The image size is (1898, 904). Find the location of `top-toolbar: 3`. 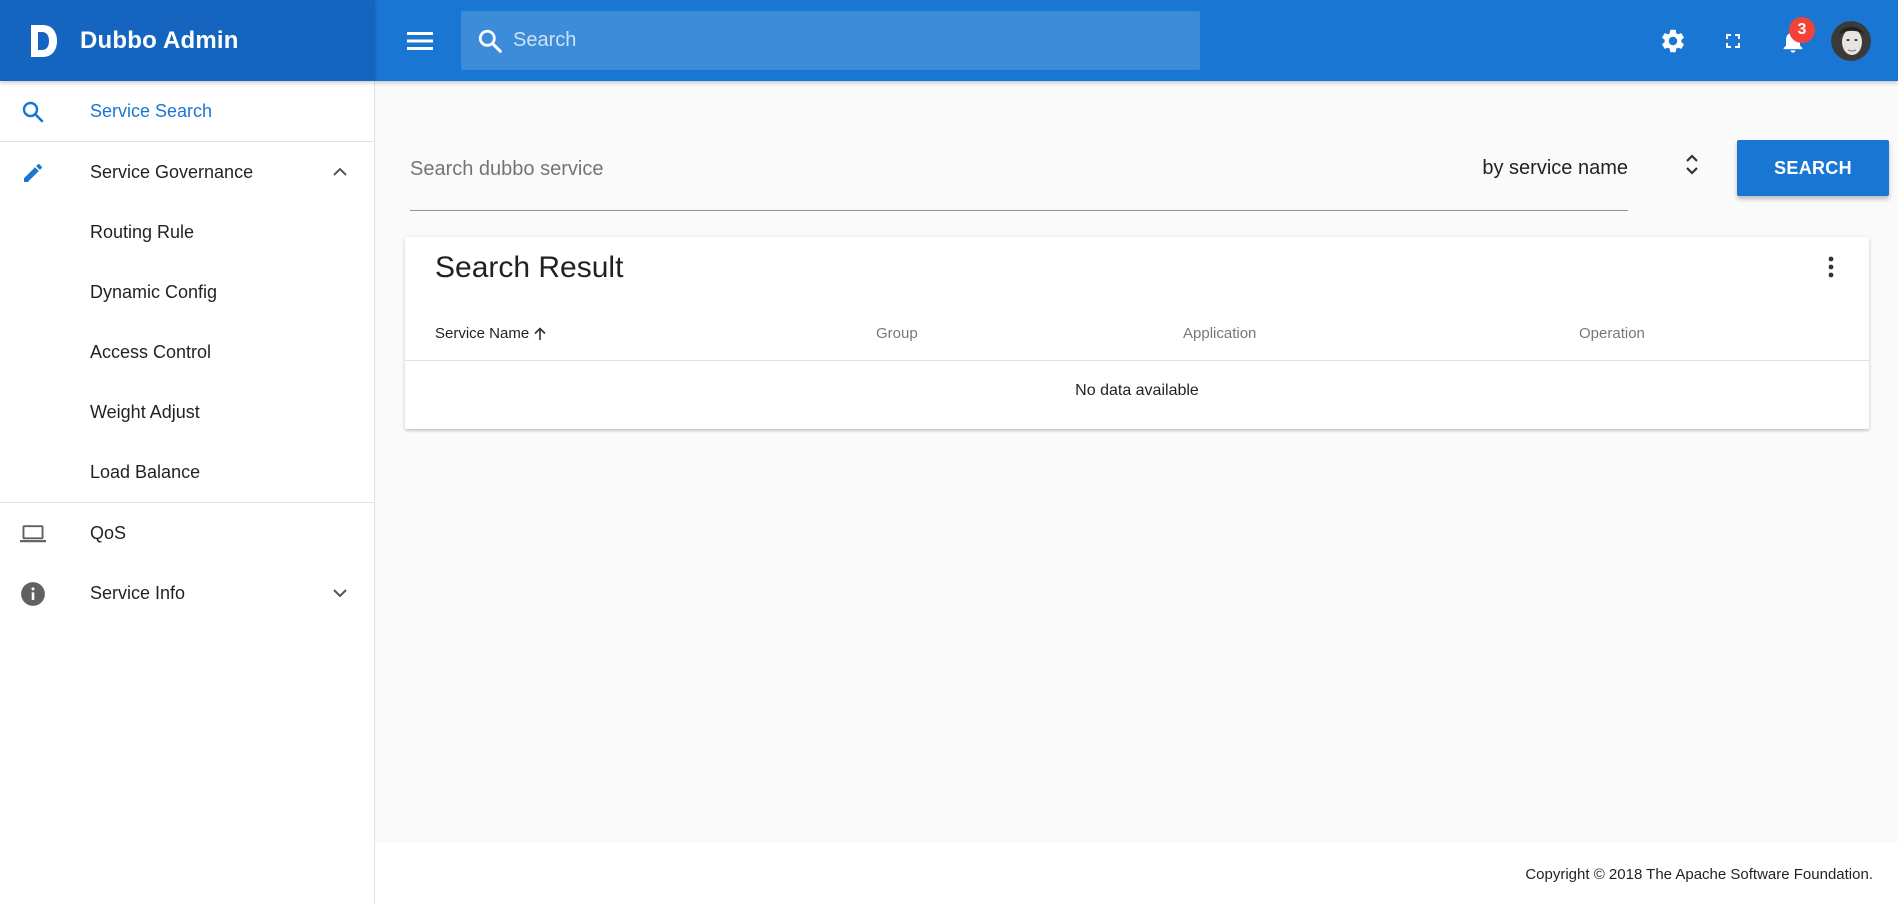

top-toolbar: 3 is located at coordinates (1136, 40).